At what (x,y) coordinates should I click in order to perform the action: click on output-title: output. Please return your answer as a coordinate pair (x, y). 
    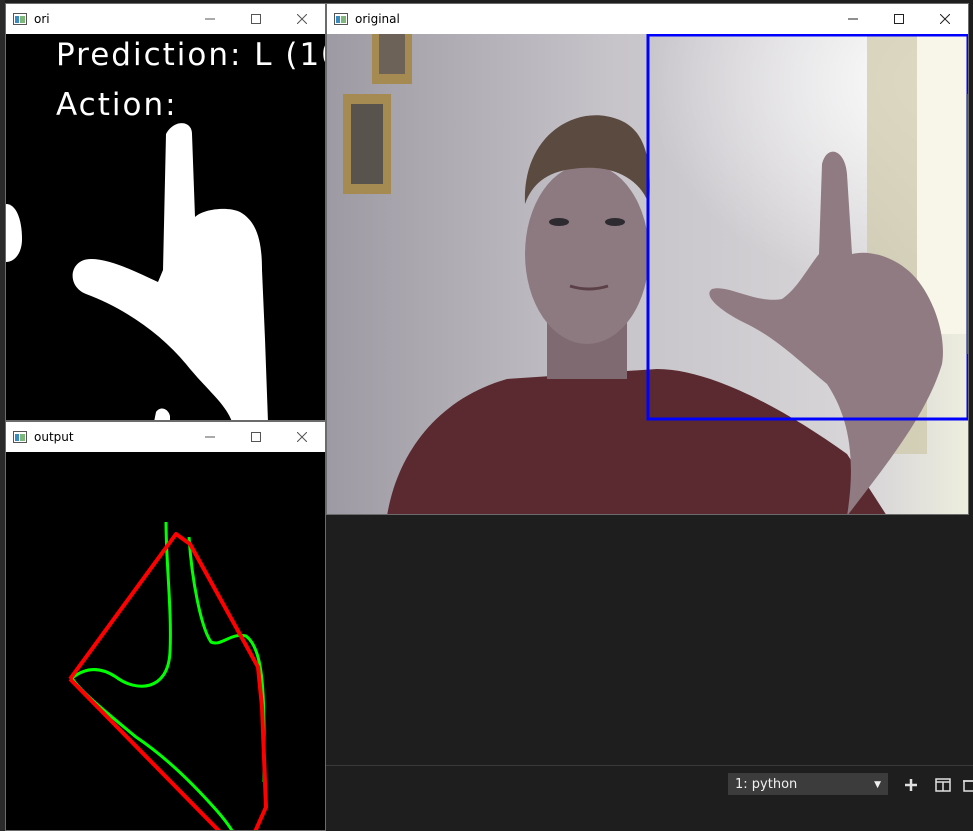
    Looking at the image, I should click on (54, 437).